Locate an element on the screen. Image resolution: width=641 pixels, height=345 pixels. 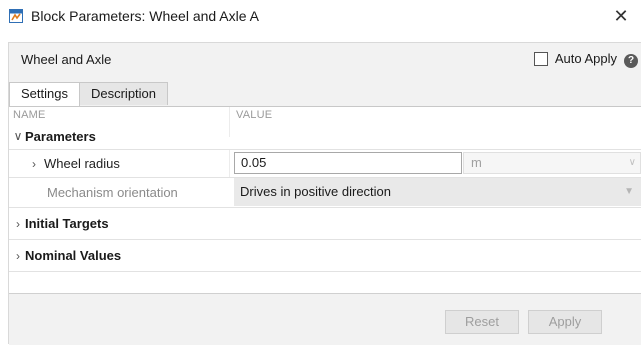
wheel-radius-label: Wheel radius is located at coordinates (82, 163).